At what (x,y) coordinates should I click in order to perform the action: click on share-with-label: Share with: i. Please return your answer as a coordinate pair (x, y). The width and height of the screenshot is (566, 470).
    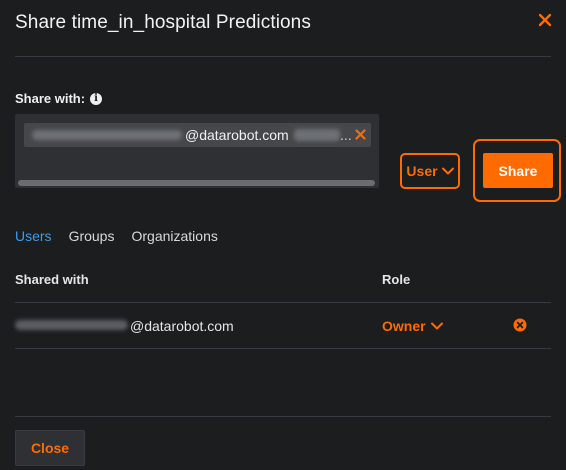
    Looking at the image, I should click on (59, 98).